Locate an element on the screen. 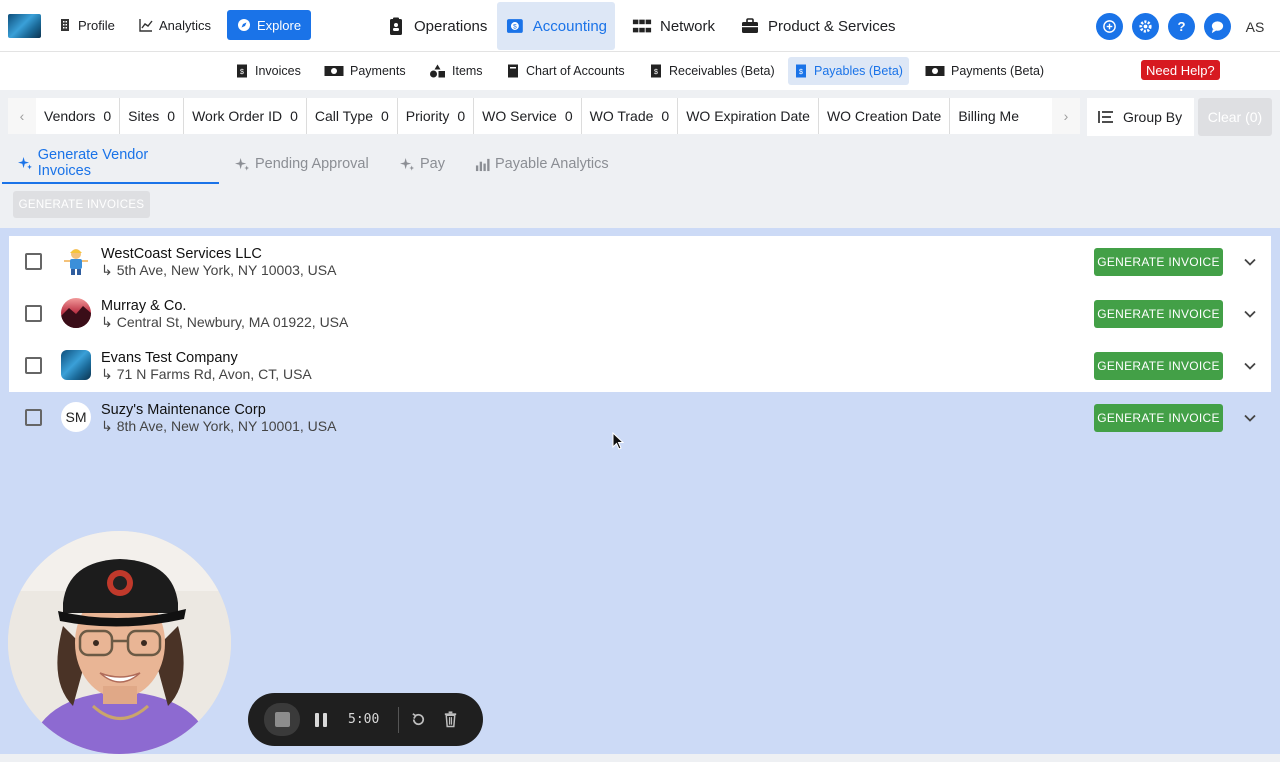  filter-scroll-left: ‹ is located at coordinates (22, 116).